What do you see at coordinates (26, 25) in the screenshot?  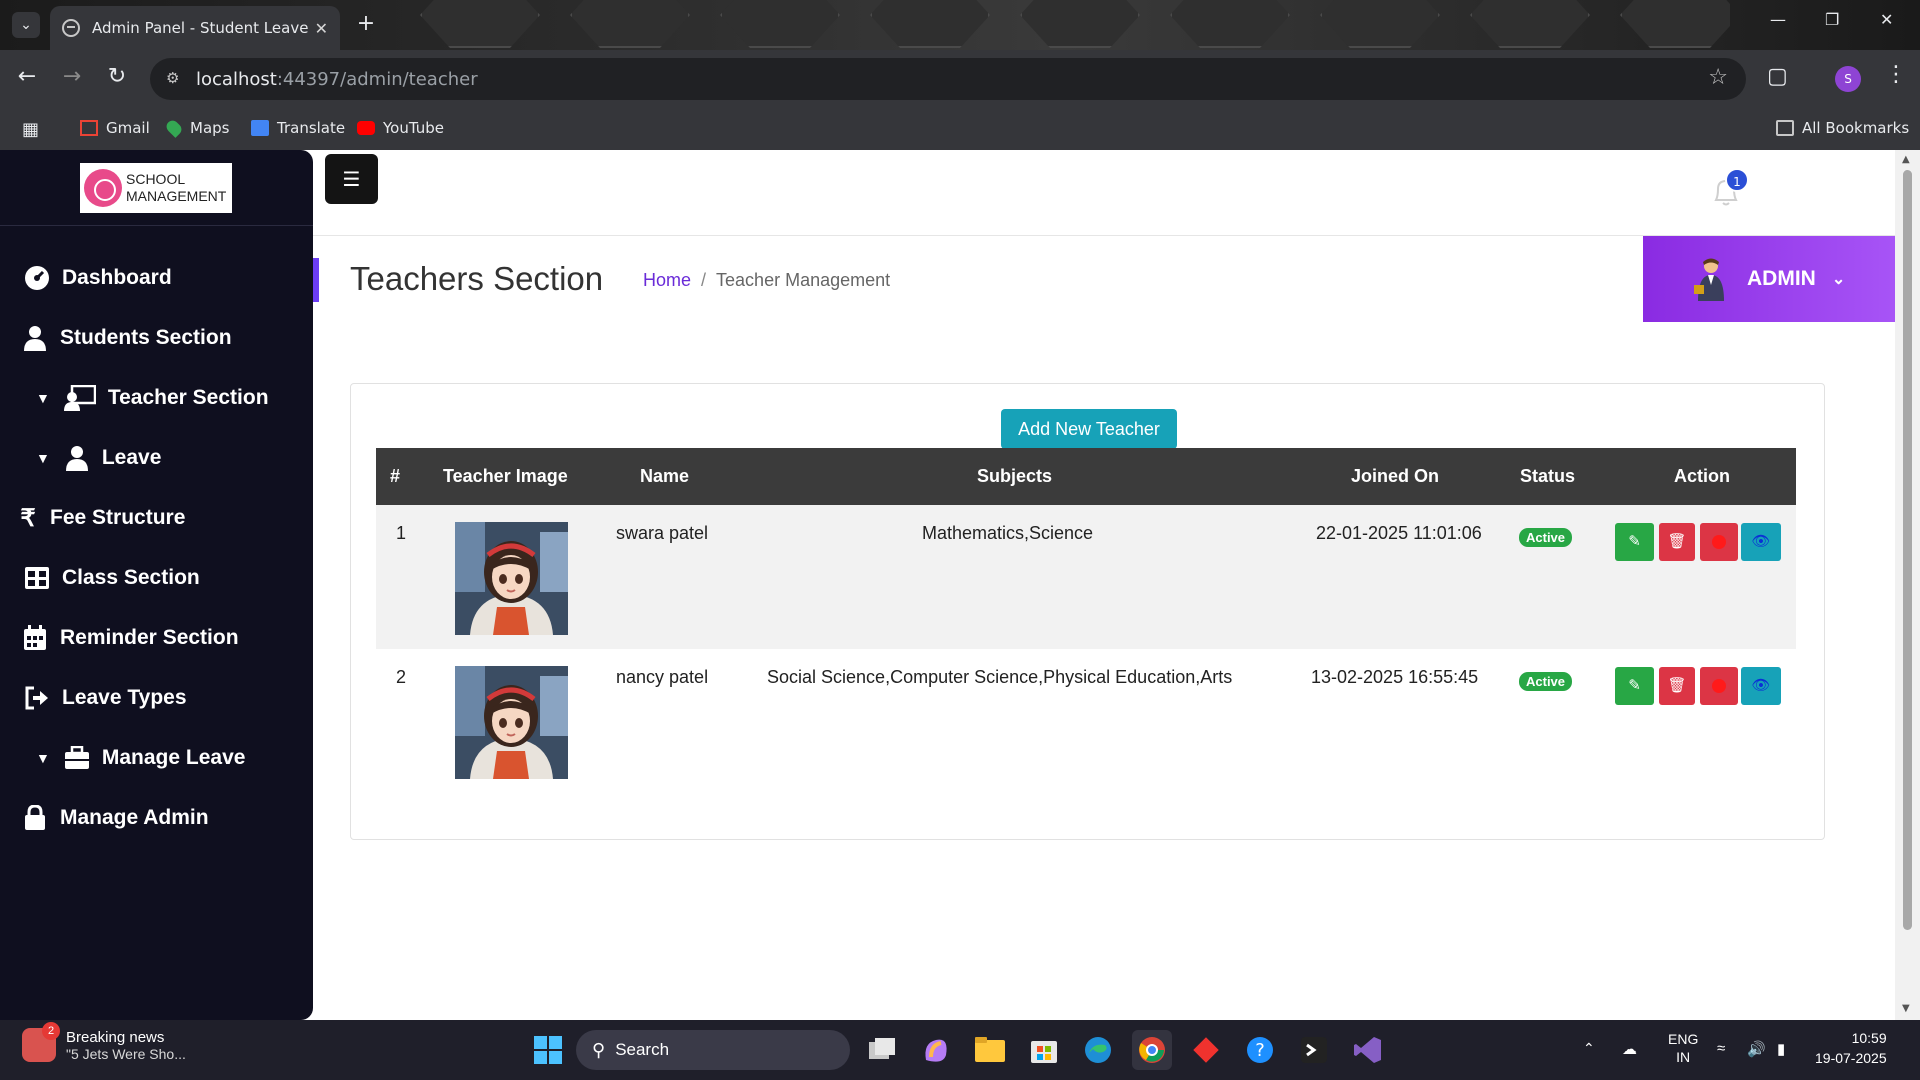 I see `tab-search-button: ⌄` at bounding box center [26, 25].